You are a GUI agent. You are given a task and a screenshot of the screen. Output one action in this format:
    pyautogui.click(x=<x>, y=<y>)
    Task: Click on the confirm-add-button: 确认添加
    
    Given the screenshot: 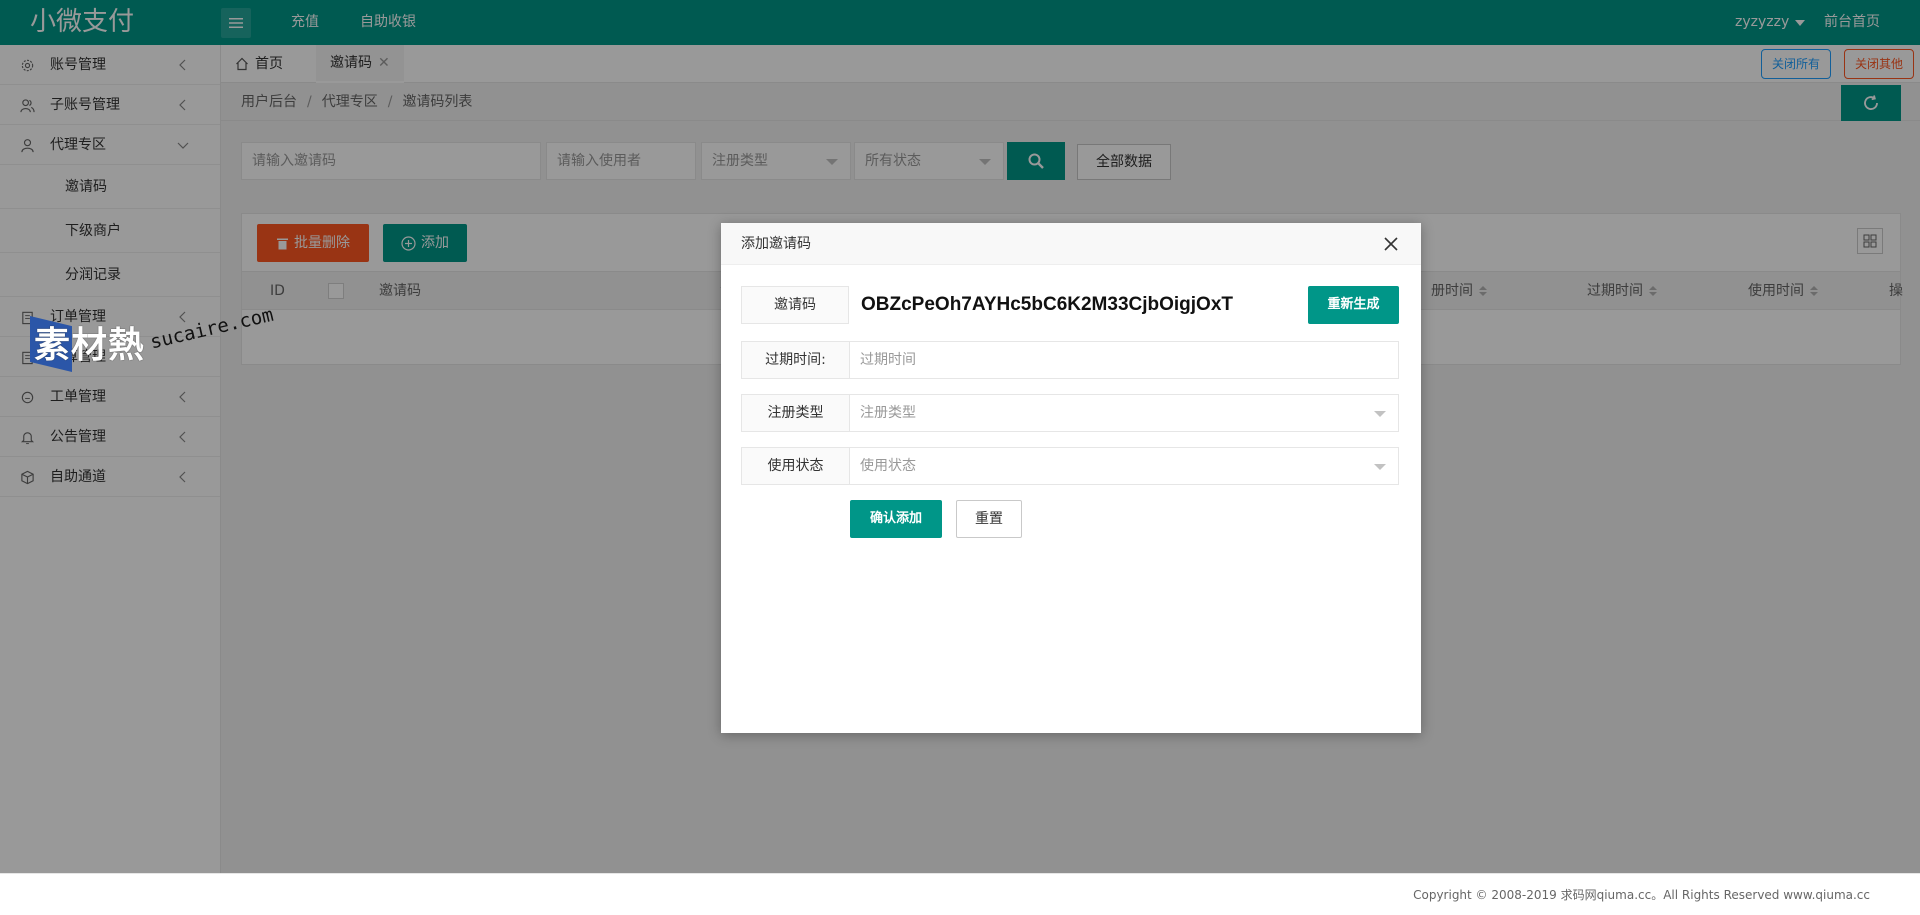 What is the action you would take?
    pyautogui.click(x=896, y=519)
    